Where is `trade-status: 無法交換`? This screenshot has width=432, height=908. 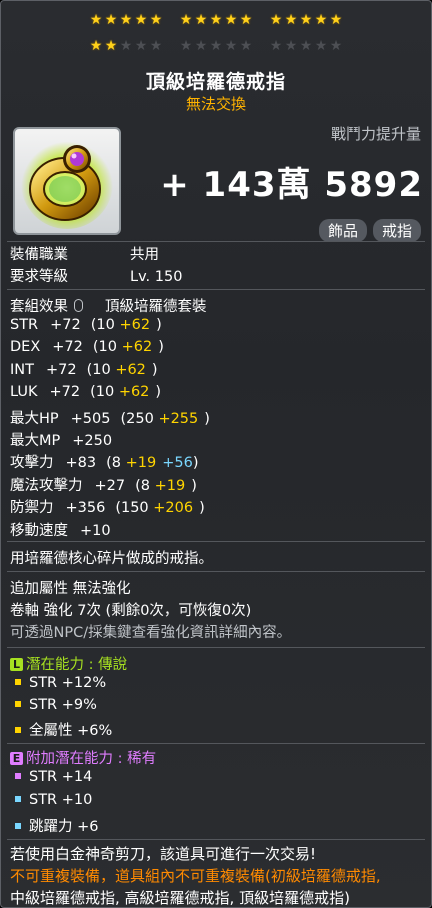 trade-status: 無法交換 is located at coordinates (215, 104).